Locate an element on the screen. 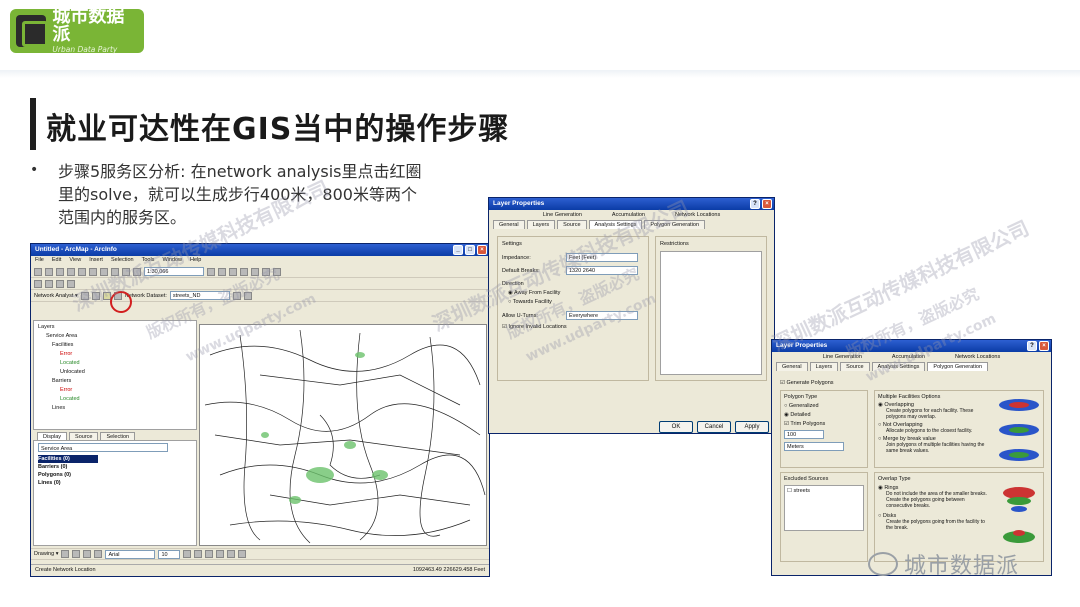 The image size is (1080, 607). edit-tool-icon is located at coordinates (38, 283).